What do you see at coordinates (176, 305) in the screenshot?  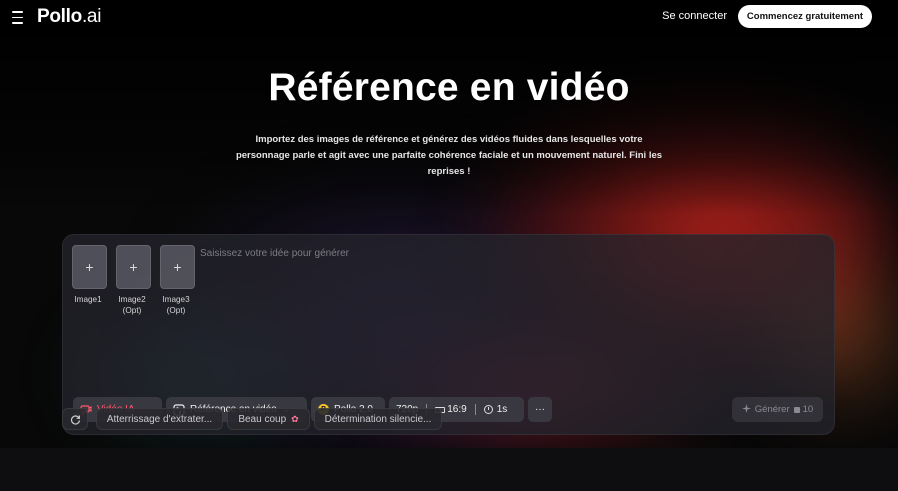 I see `image3-label: Image3 (Opt)` at bounding box center [176, 305].